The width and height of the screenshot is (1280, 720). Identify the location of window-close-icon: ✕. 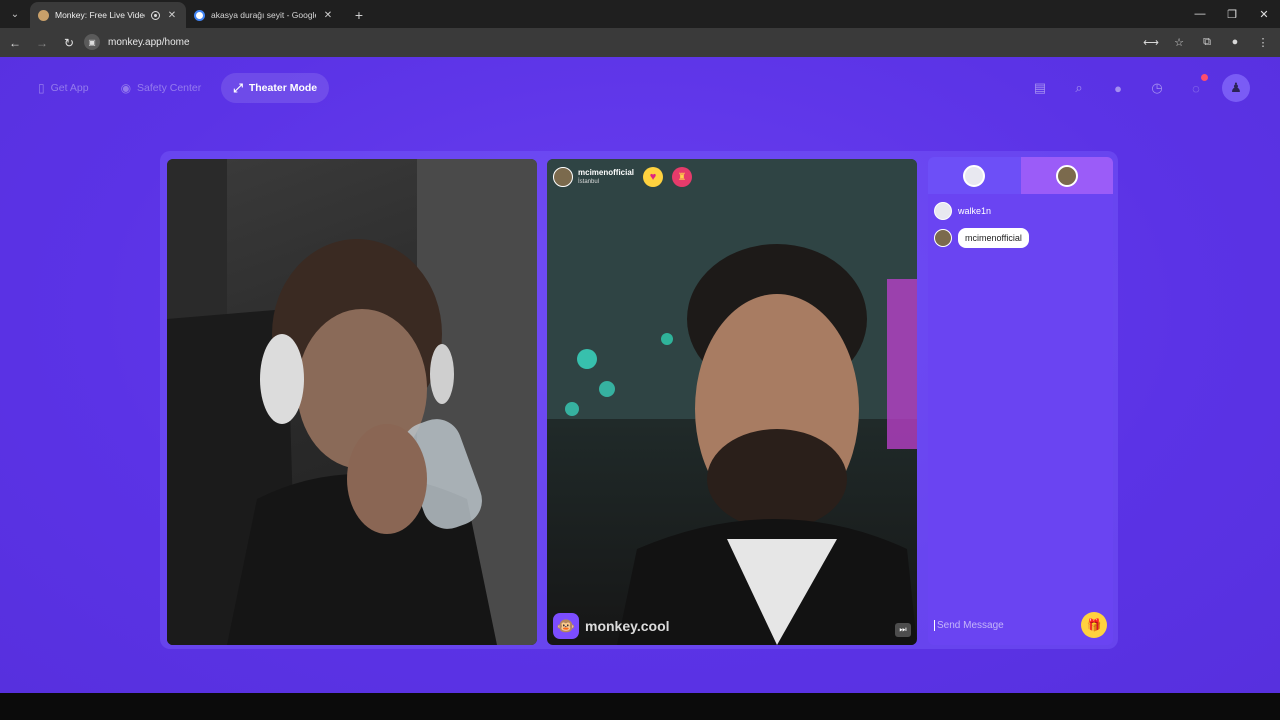
(1264, 14).